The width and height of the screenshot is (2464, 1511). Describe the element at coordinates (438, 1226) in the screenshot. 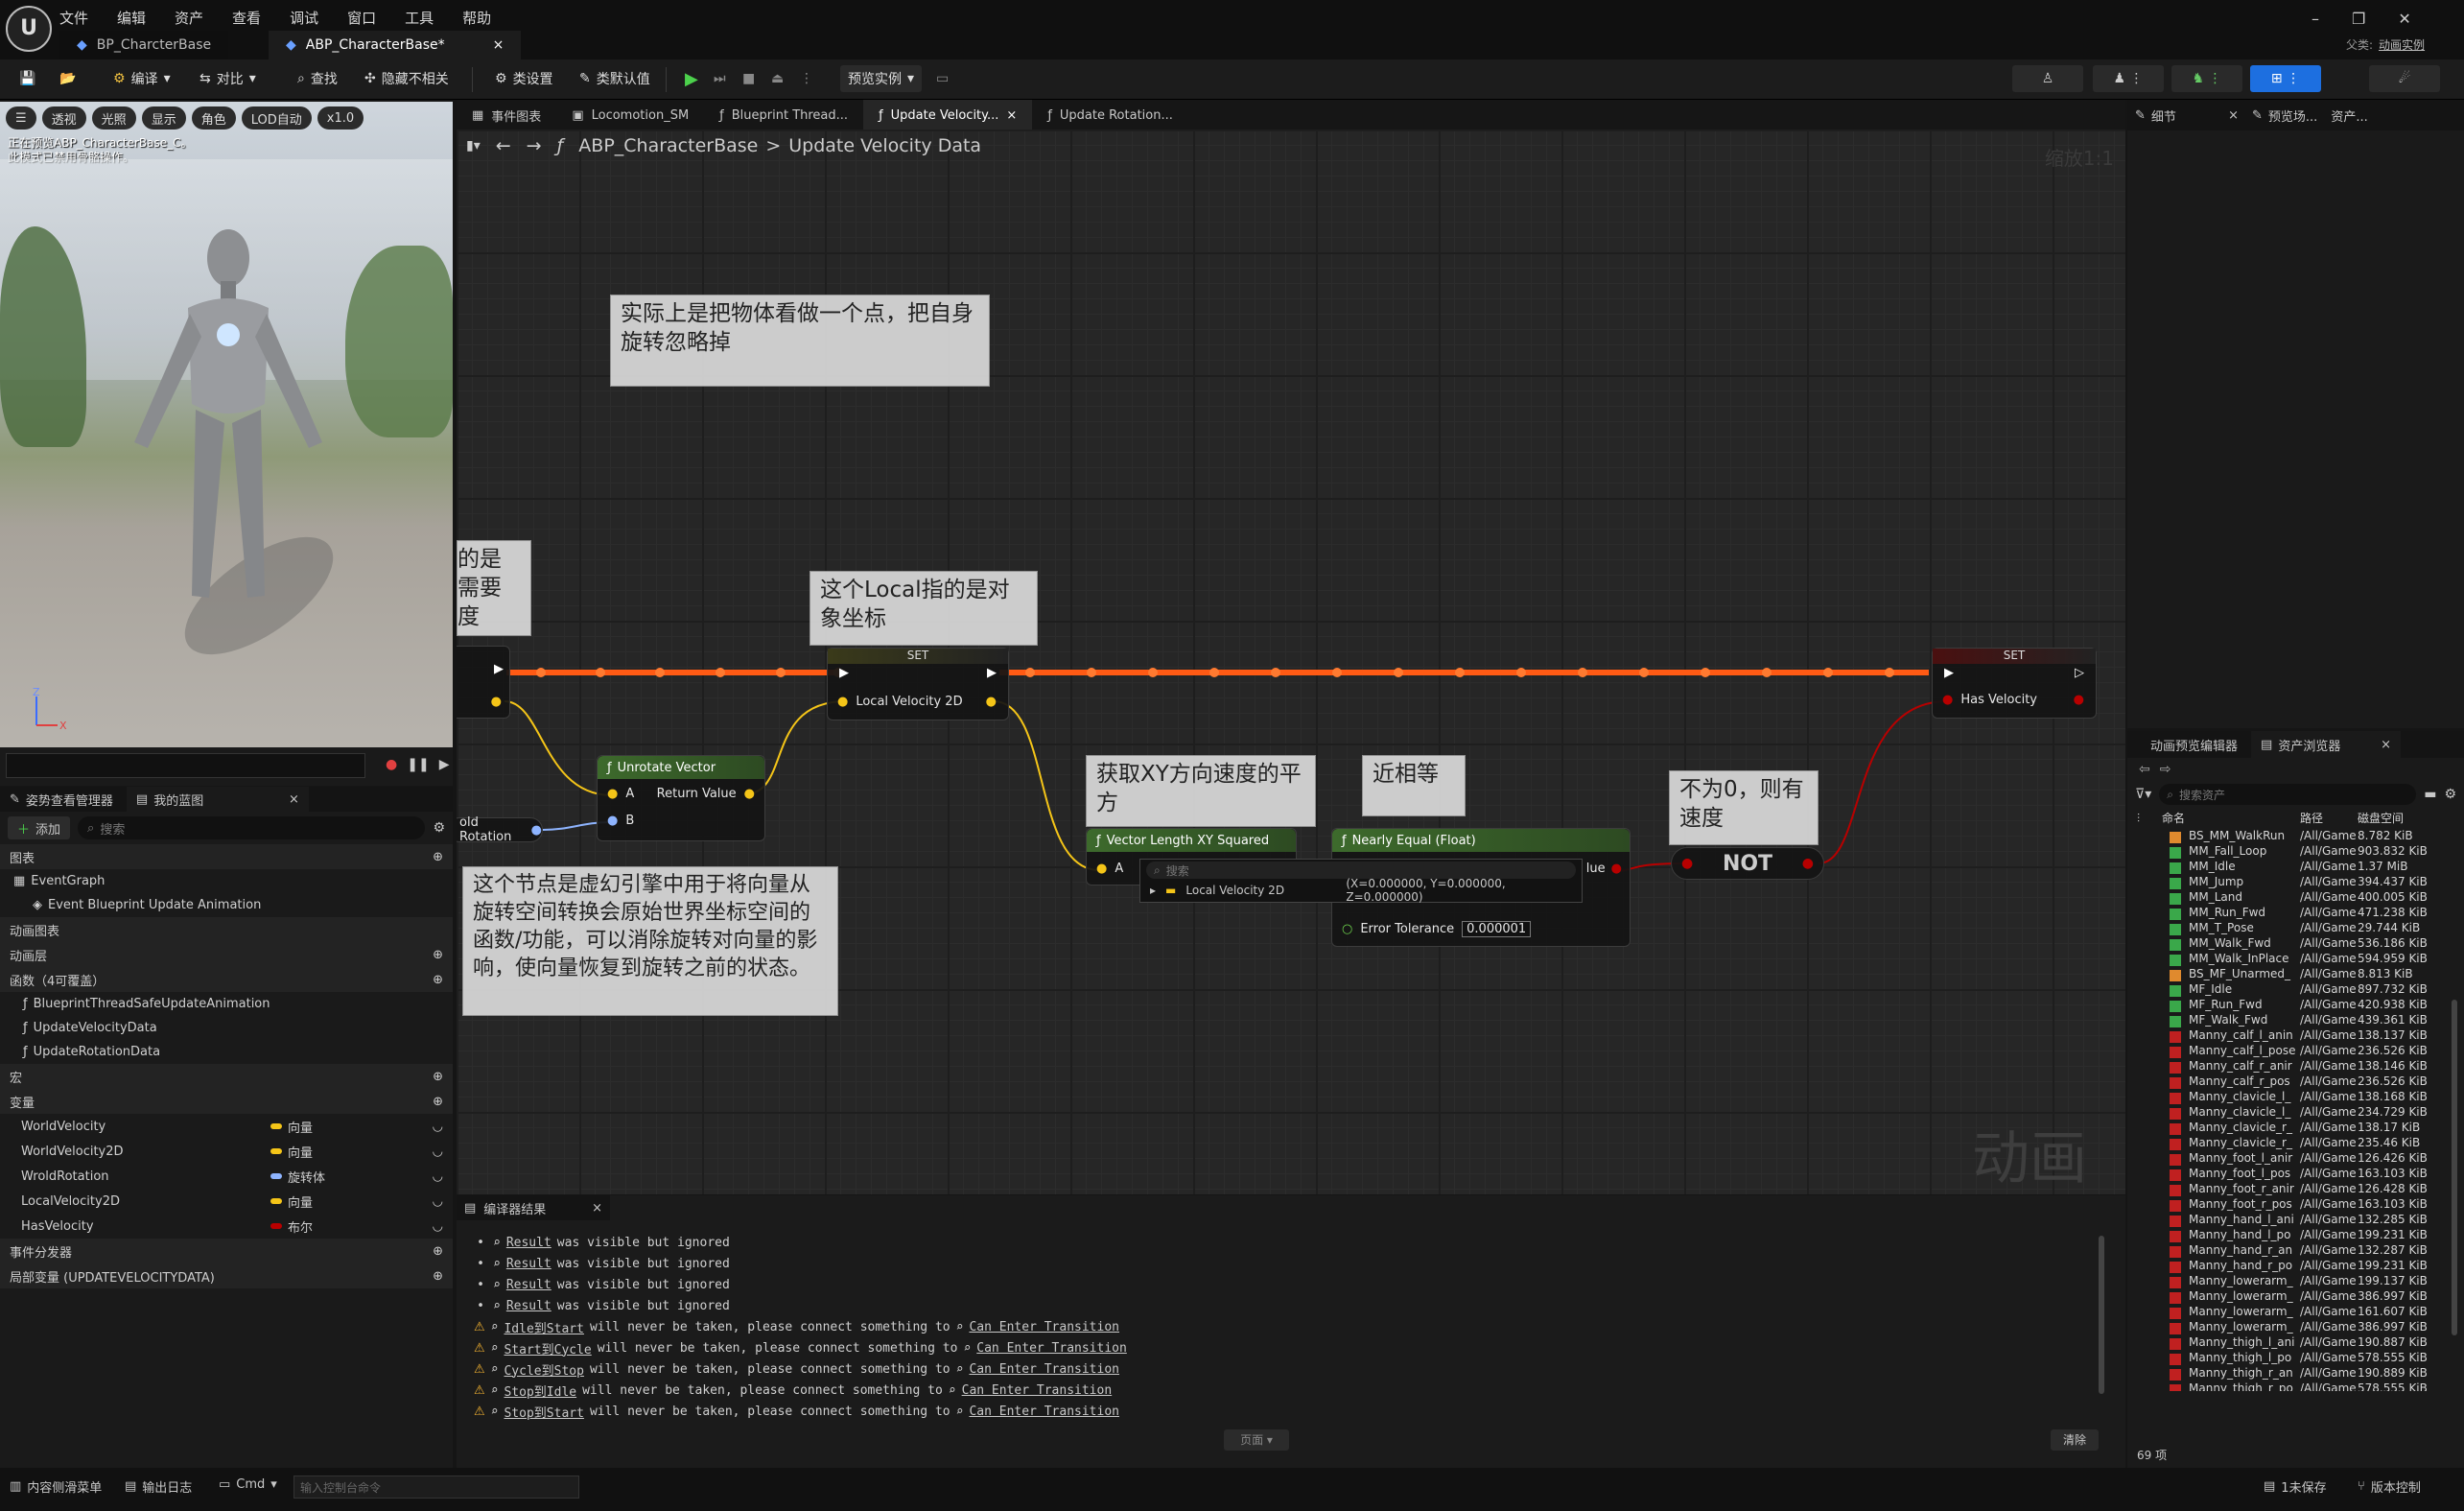

I see `eye-icon: ◡` at that location.